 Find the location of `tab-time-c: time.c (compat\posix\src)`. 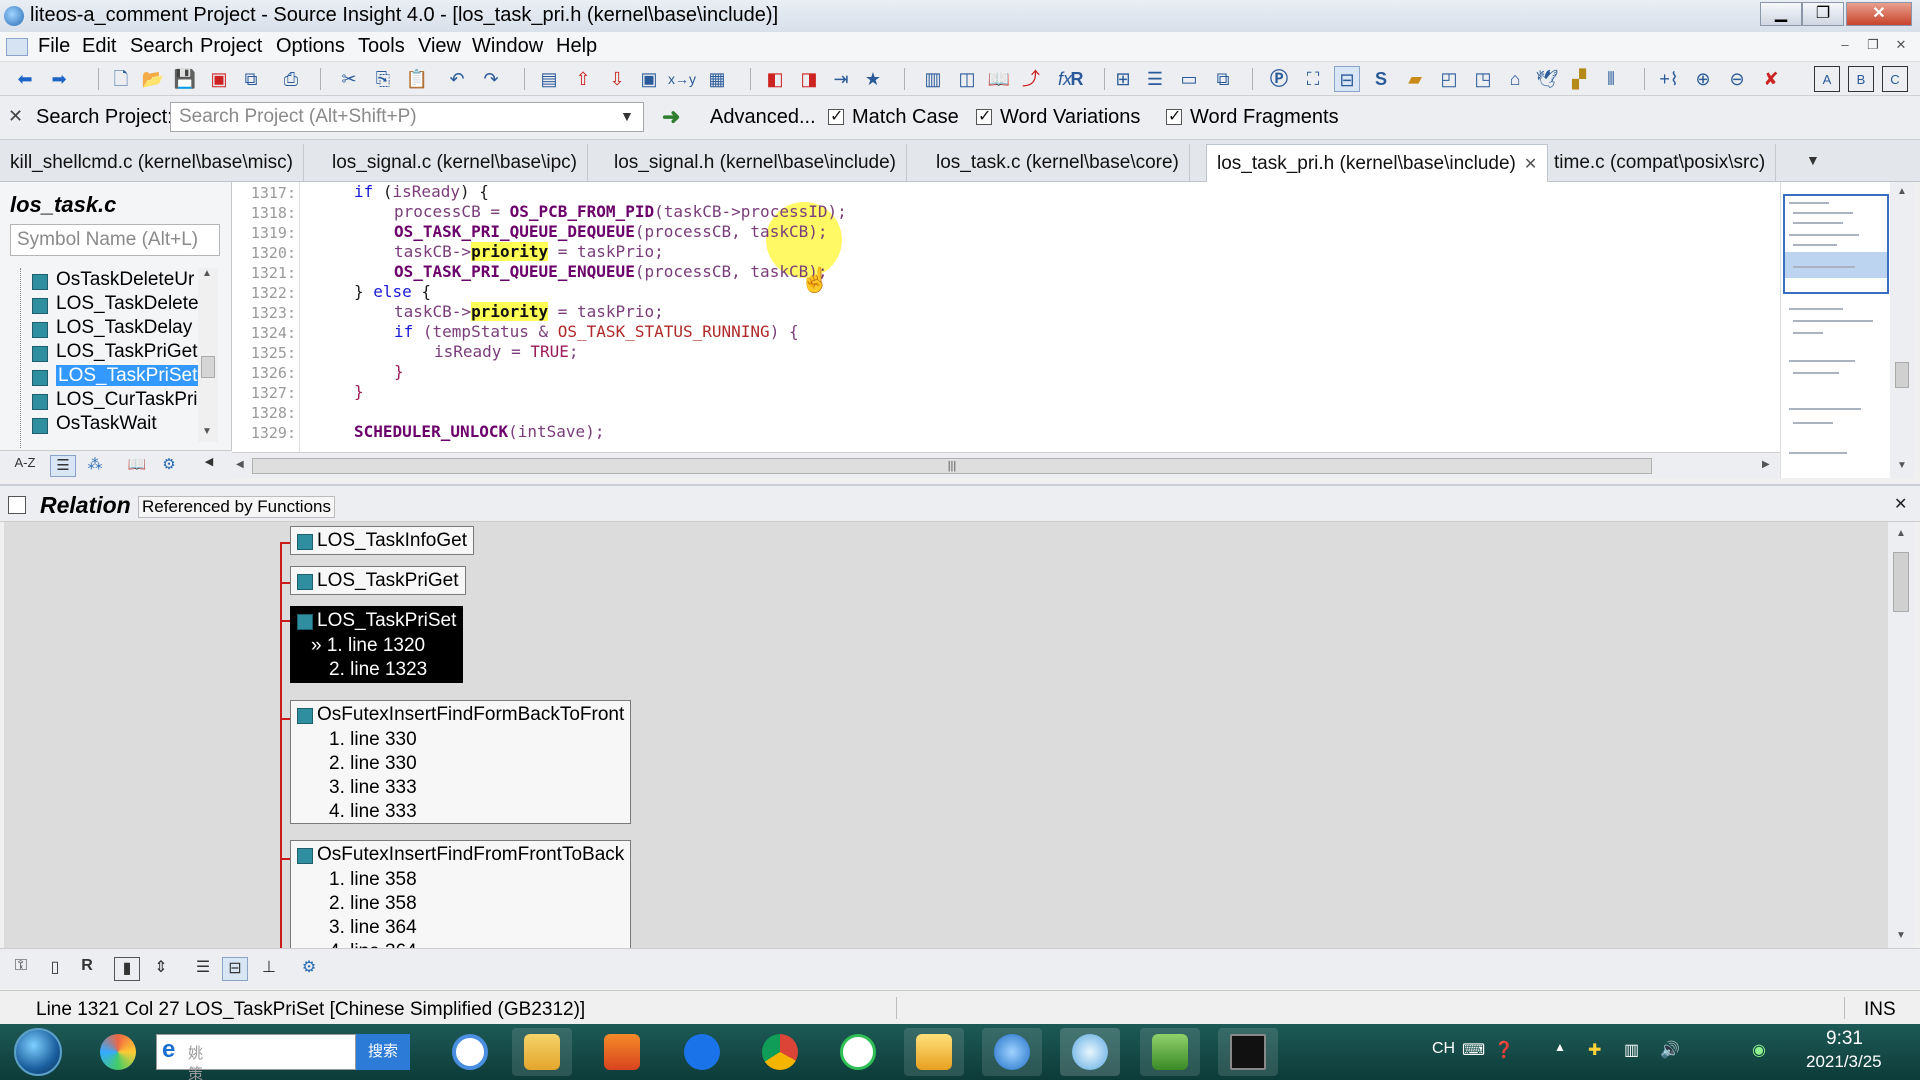

tab-time-c: time.c (compat\posix\src) is located at coordinates (1660, 163).